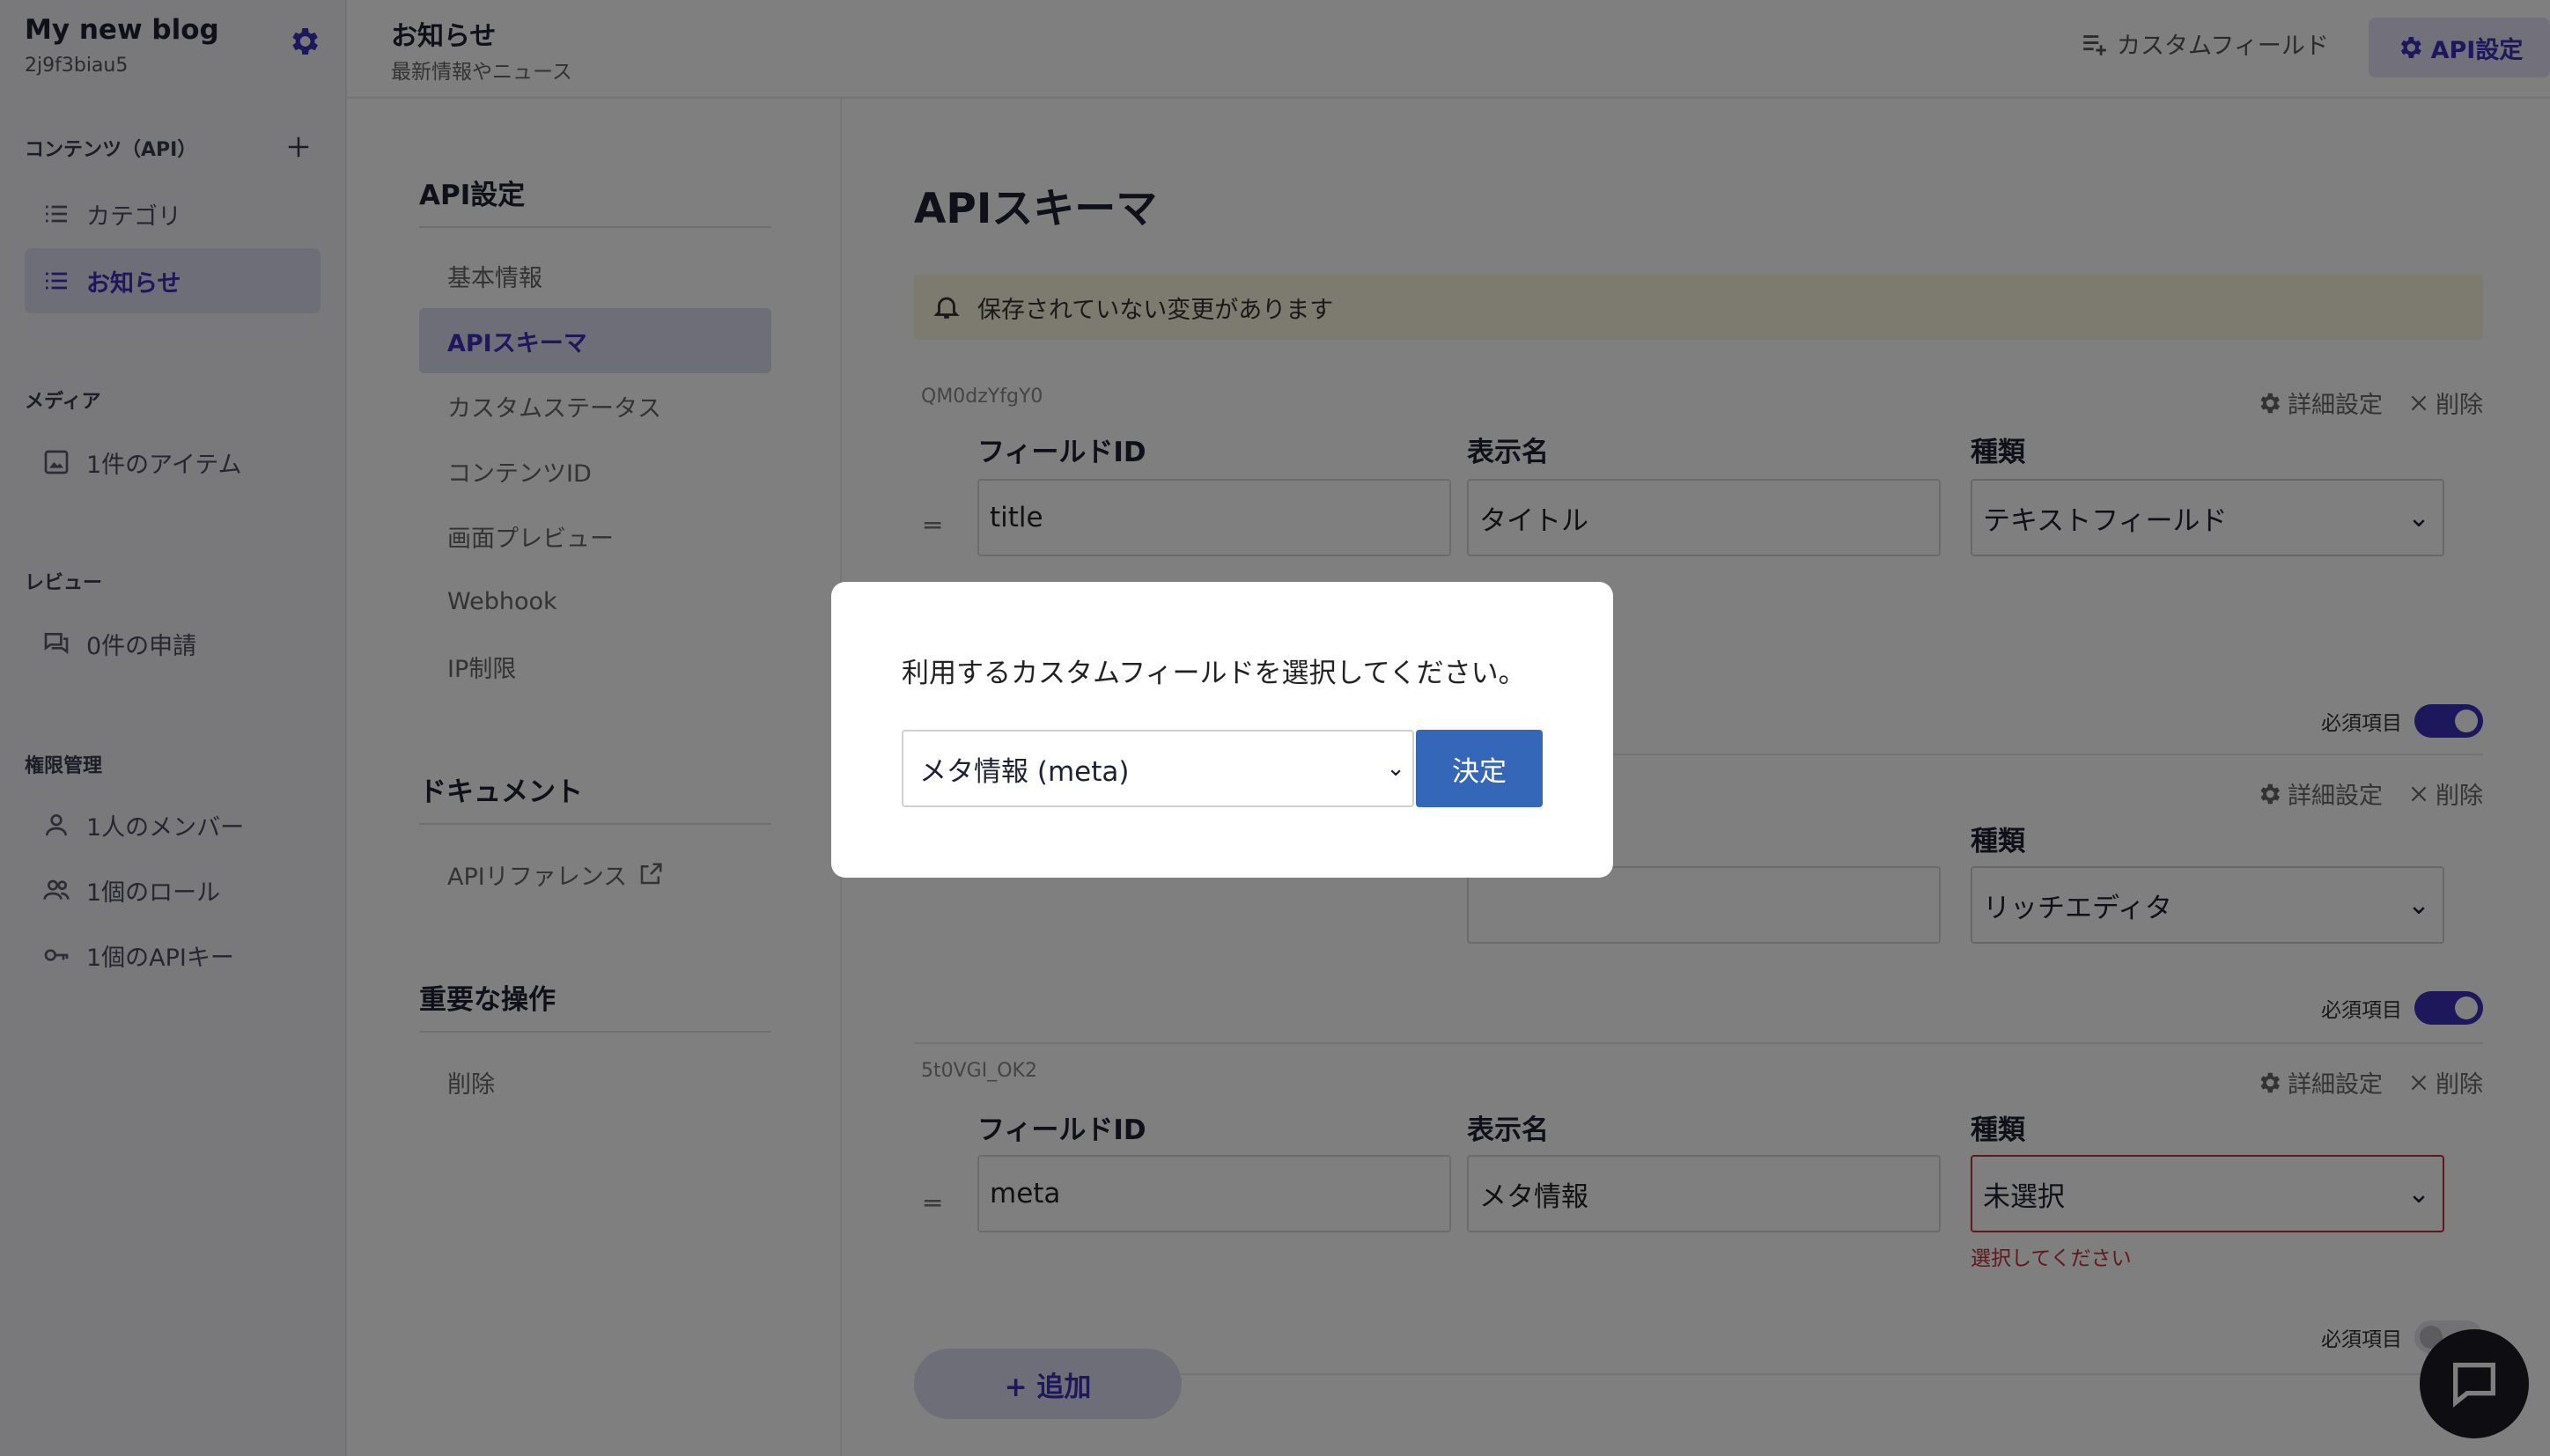 This screenshot has width=2550, height=1456. I want to click on custom-field-select: メタ情報 (meta) ⌄, so click(1158, 768).